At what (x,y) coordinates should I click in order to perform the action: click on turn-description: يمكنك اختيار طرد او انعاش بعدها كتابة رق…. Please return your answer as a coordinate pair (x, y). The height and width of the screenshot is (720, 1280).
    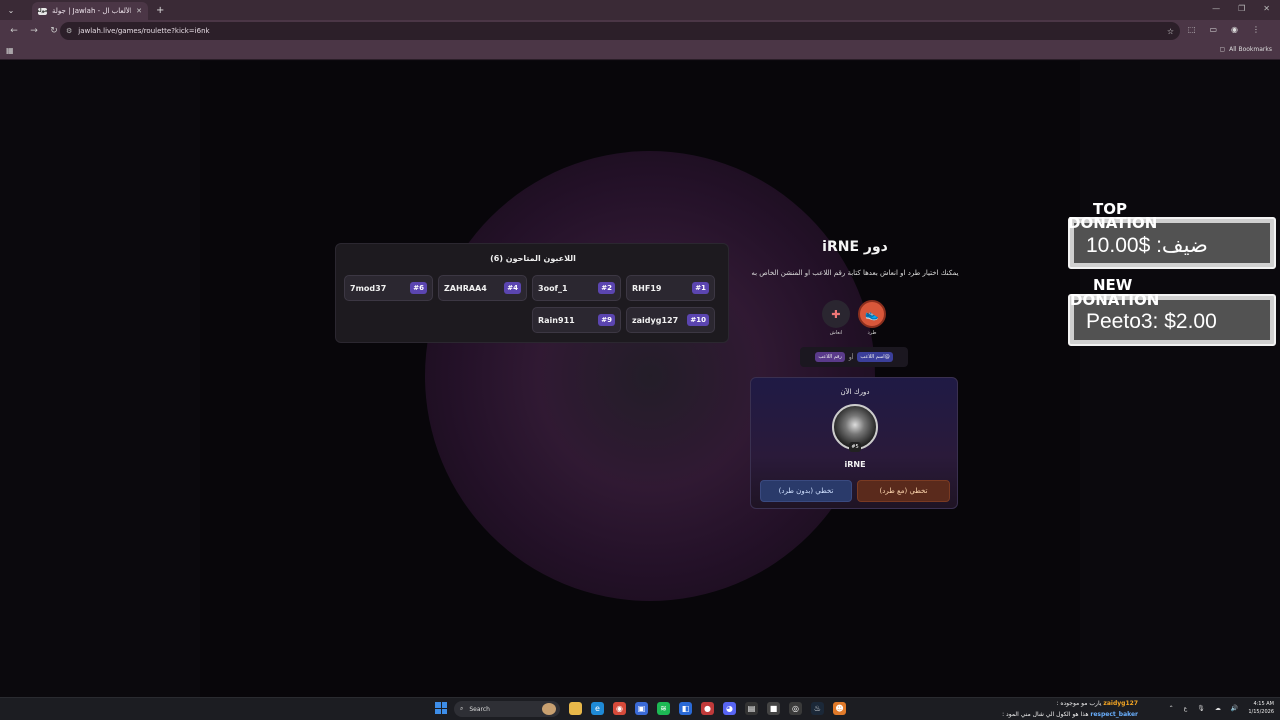
    Looking at the image, I should click on (855, 273).